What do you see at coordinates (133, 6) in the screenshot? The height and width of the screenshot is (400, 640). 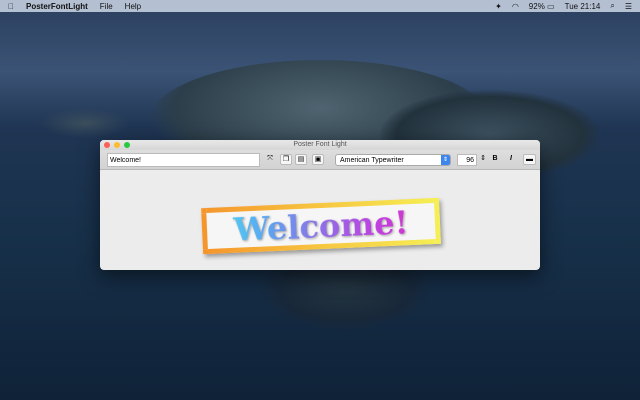 I see `menu-help: Help` at bounding box center [133, 6].